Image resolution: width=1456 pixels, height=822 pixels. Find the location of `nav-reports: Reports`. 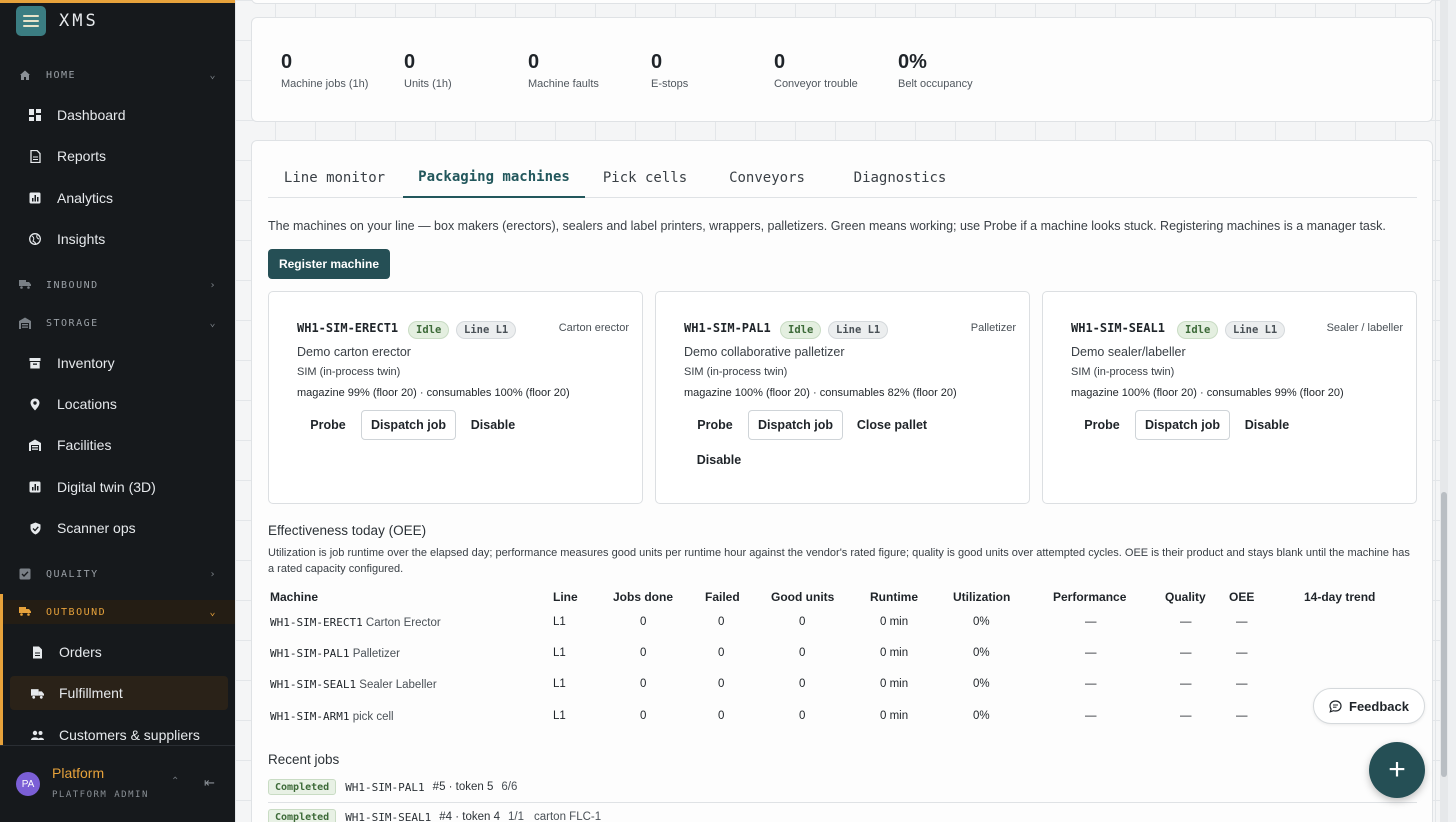

nav-reports: Reports is located at coordinates (117, 156).